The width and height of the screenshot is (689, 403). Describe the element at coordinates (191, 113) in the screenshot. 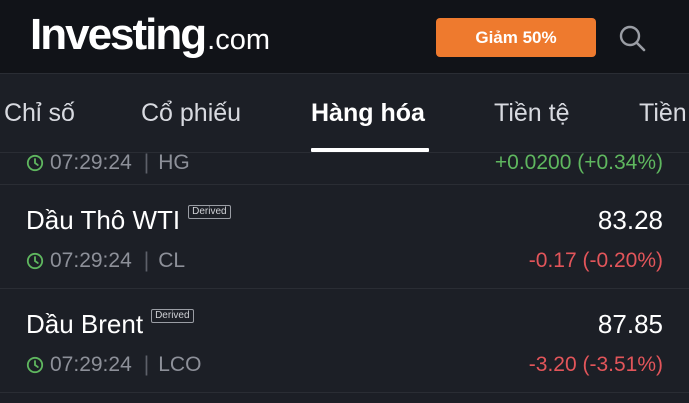

I see `tab-co-phieu: Cổ phiếu` at that location.